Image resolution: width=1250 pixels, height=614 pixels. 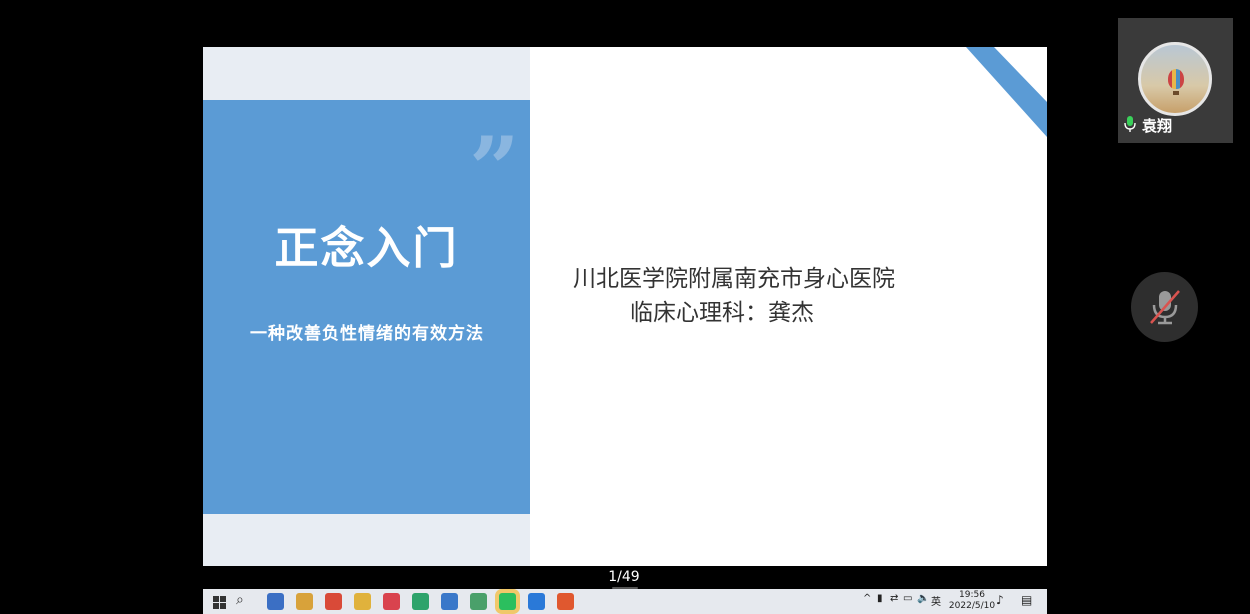 I want to click on balloon-icon, so click(x=1176, y=79).